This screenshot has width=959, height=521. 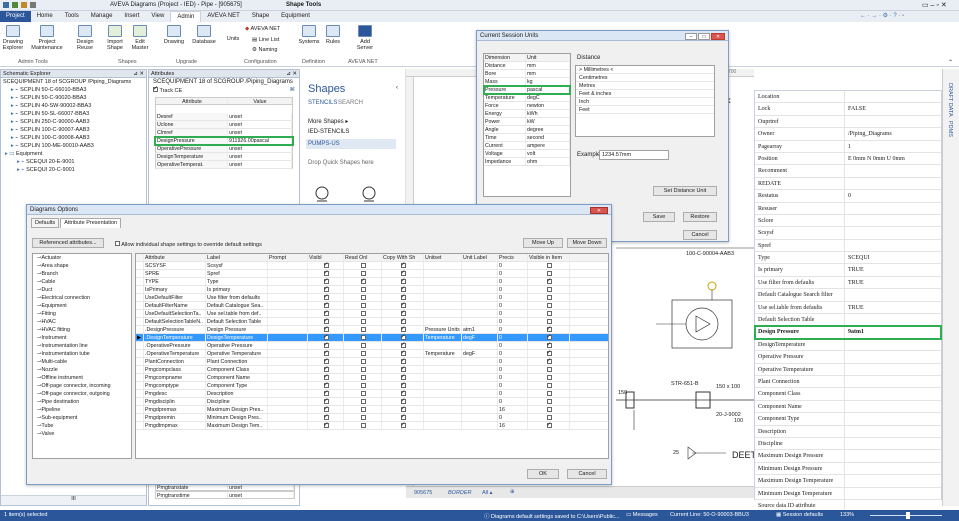 I want to click on cancel-button: Cancel, so click(x=700, y=235).